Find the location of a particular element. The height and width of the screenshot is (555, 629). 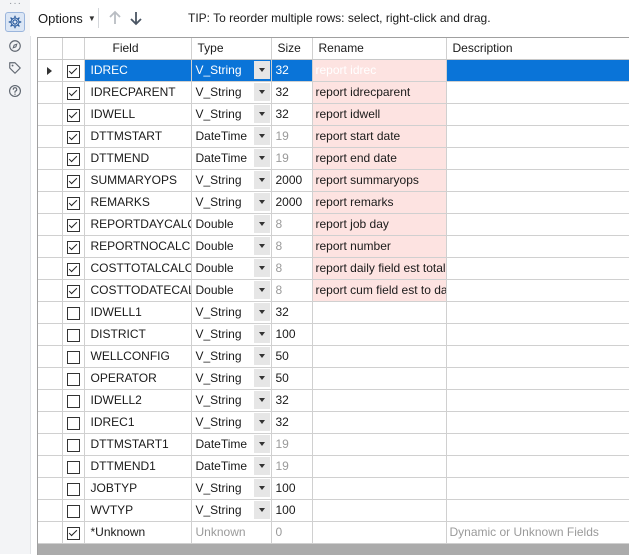

table-row: DTTMEND1DateTime19 is located at coordinates (333, 467).